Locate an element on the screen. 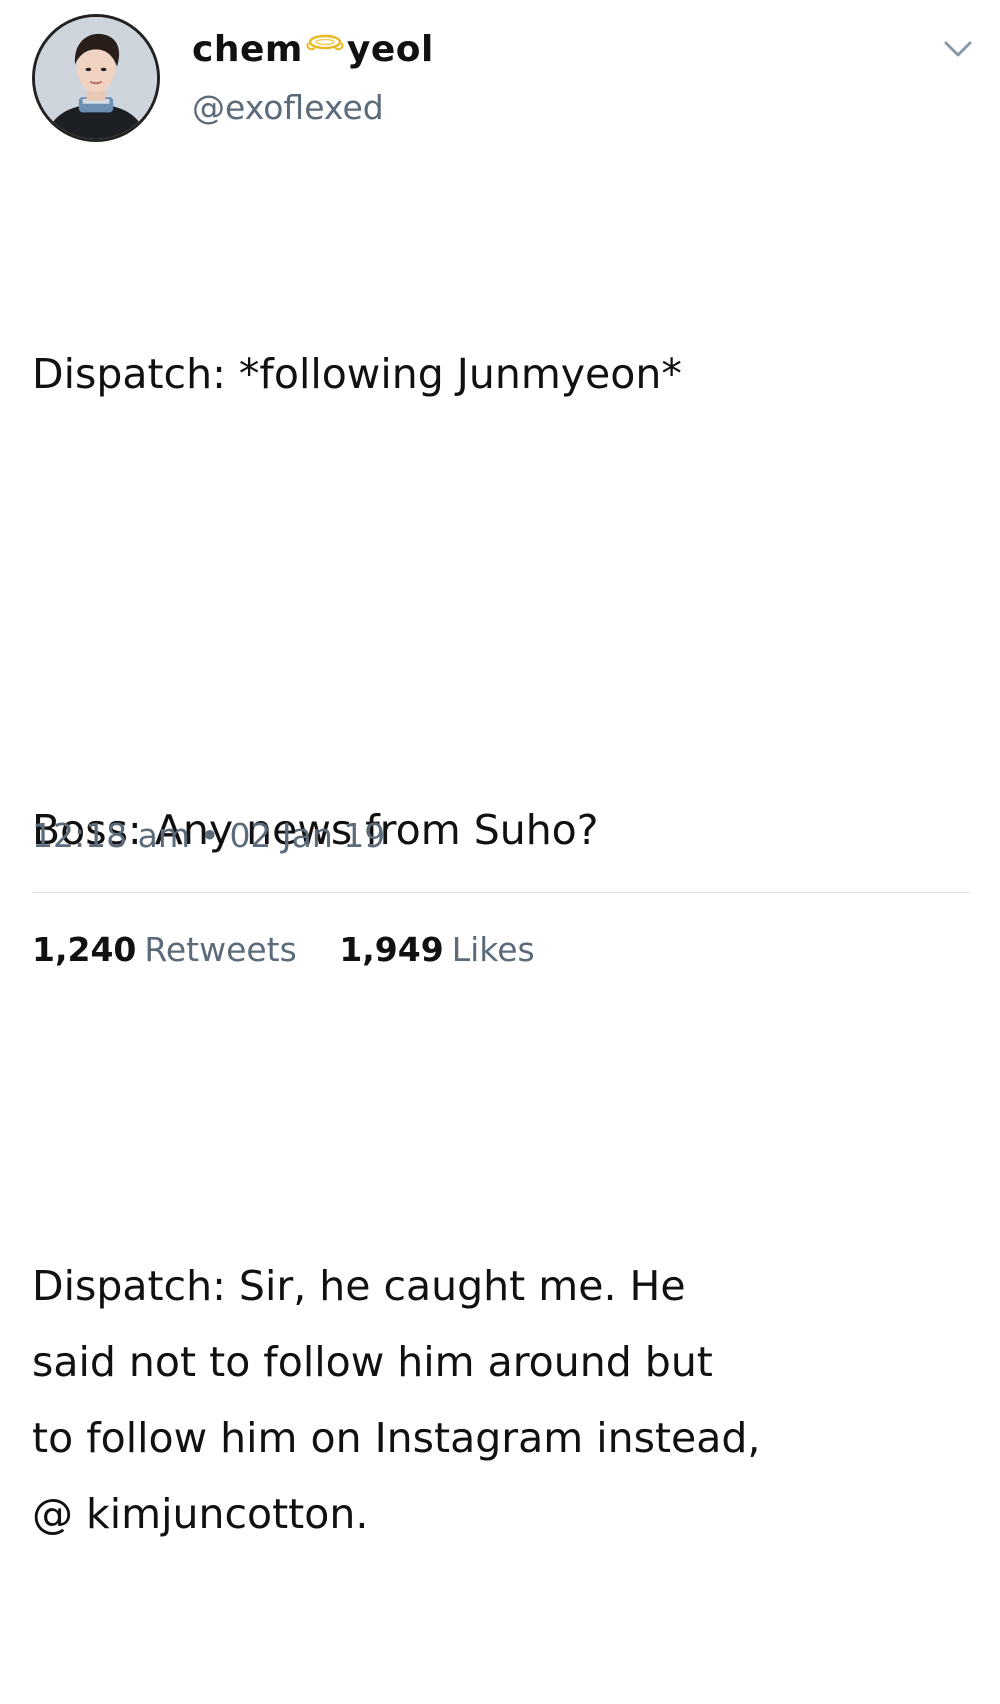 The image size is (1000, 1704). chevron-down-icon is located at coordinates (958, 49).